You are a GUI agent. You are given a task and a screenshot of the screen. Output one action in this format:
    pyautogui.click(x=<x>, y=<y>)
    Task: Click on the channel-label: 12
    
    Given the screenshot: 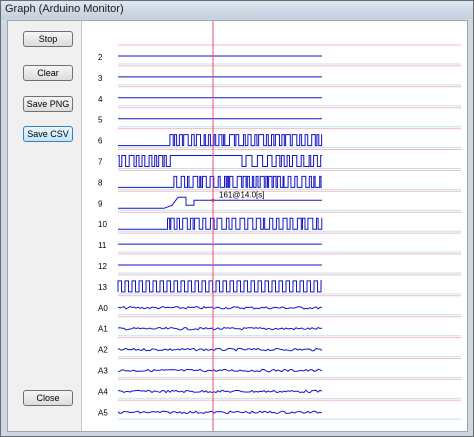 What is the action you would take?
    pyautogui.click(x=102, y=266)
    